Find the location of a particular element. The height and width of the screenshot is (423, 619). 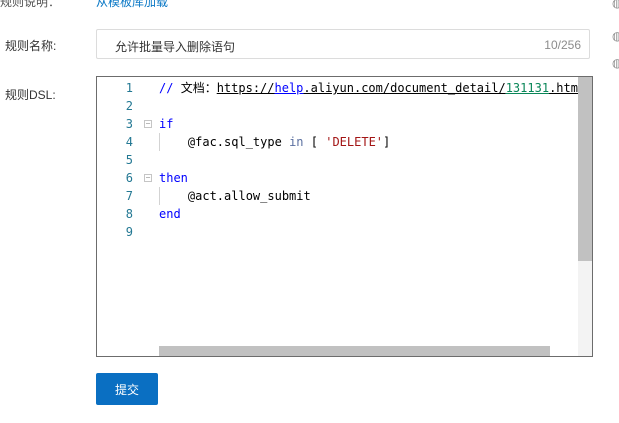

vertical-scrollbar is located at coordinates (585, 216).